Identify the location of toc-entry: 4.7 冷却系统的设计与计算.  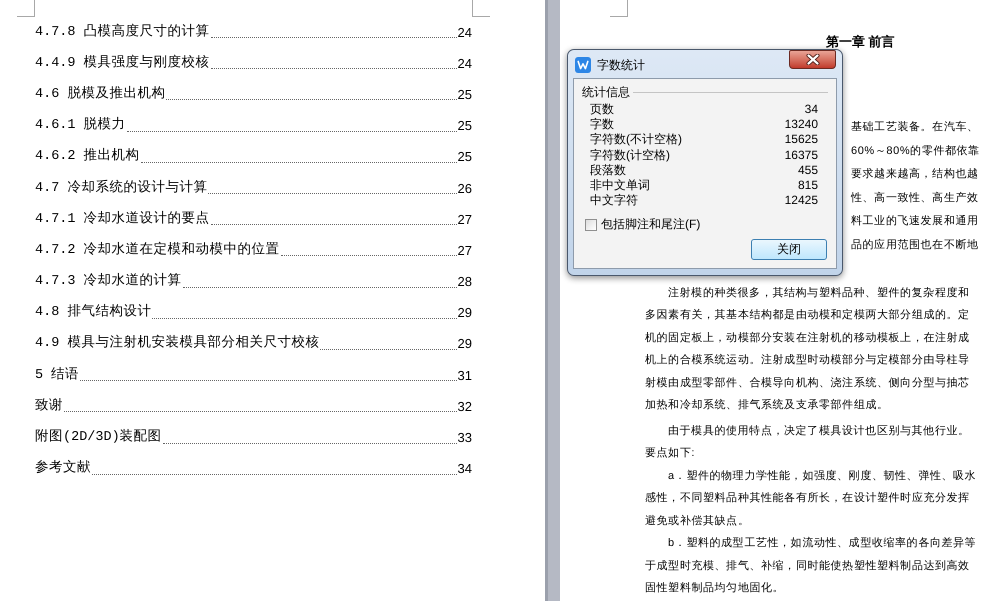
(121, 189).